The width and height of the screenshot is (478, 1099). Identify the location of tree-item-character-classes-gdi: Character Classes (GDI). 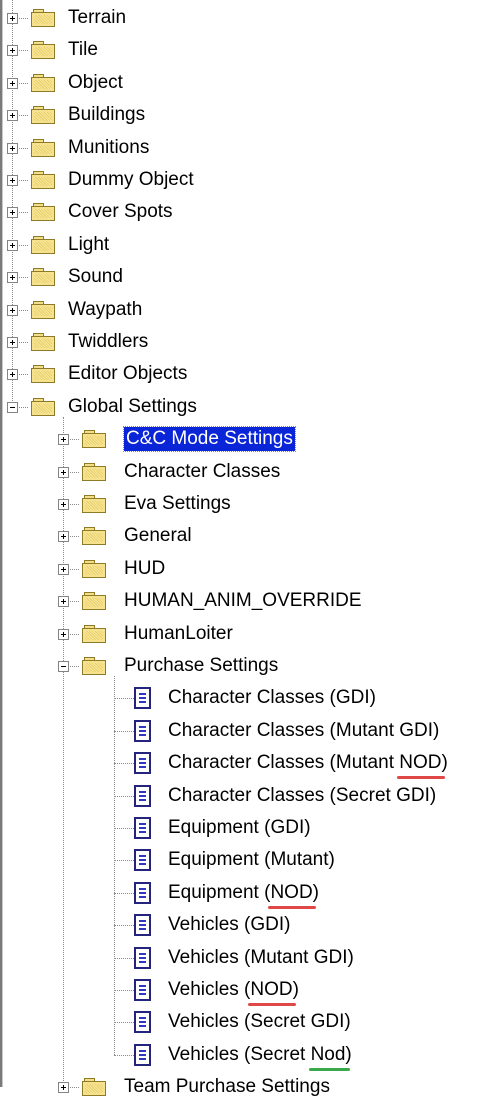
(272, 698).